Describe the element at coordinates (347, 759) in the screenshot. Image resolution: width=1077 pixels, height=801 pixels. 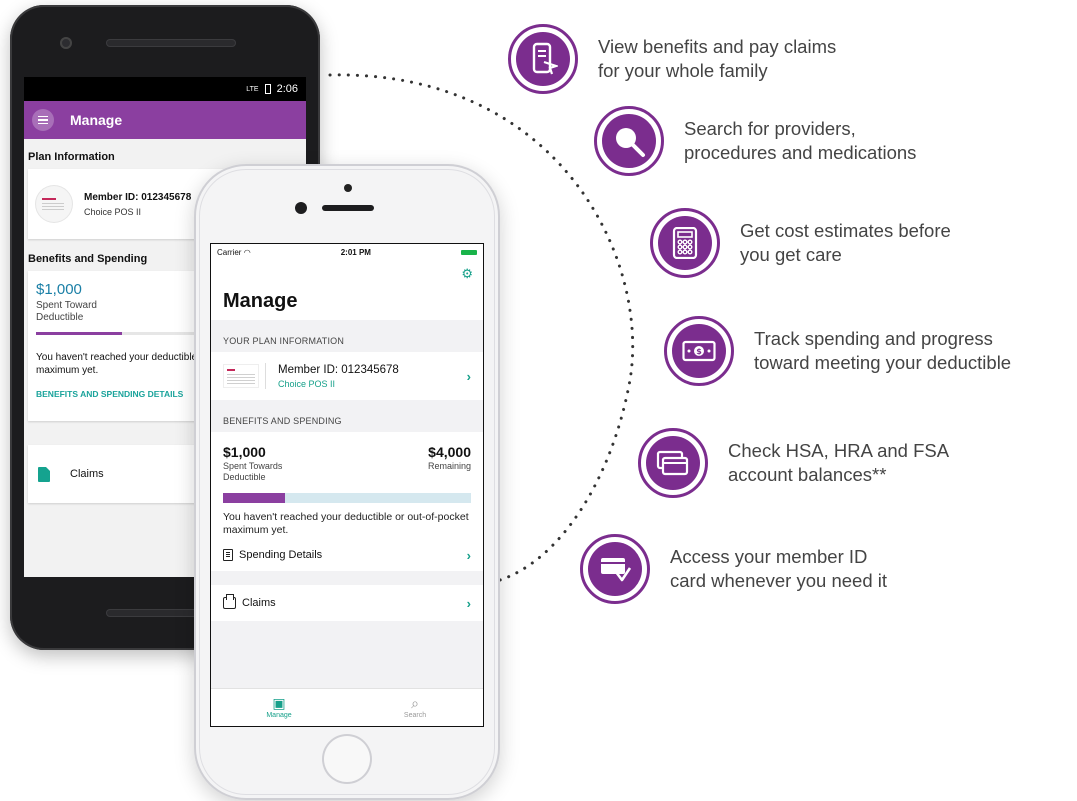
I see `home-button` at that location.